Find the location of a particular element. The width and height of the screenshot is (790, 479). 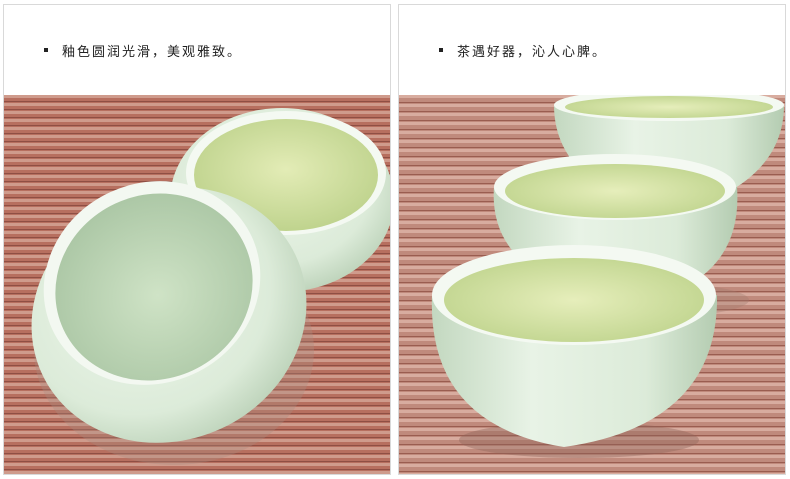

caption-left: 釉色圆润光滑，美观雅致。 is located at coordinates (197, 50).